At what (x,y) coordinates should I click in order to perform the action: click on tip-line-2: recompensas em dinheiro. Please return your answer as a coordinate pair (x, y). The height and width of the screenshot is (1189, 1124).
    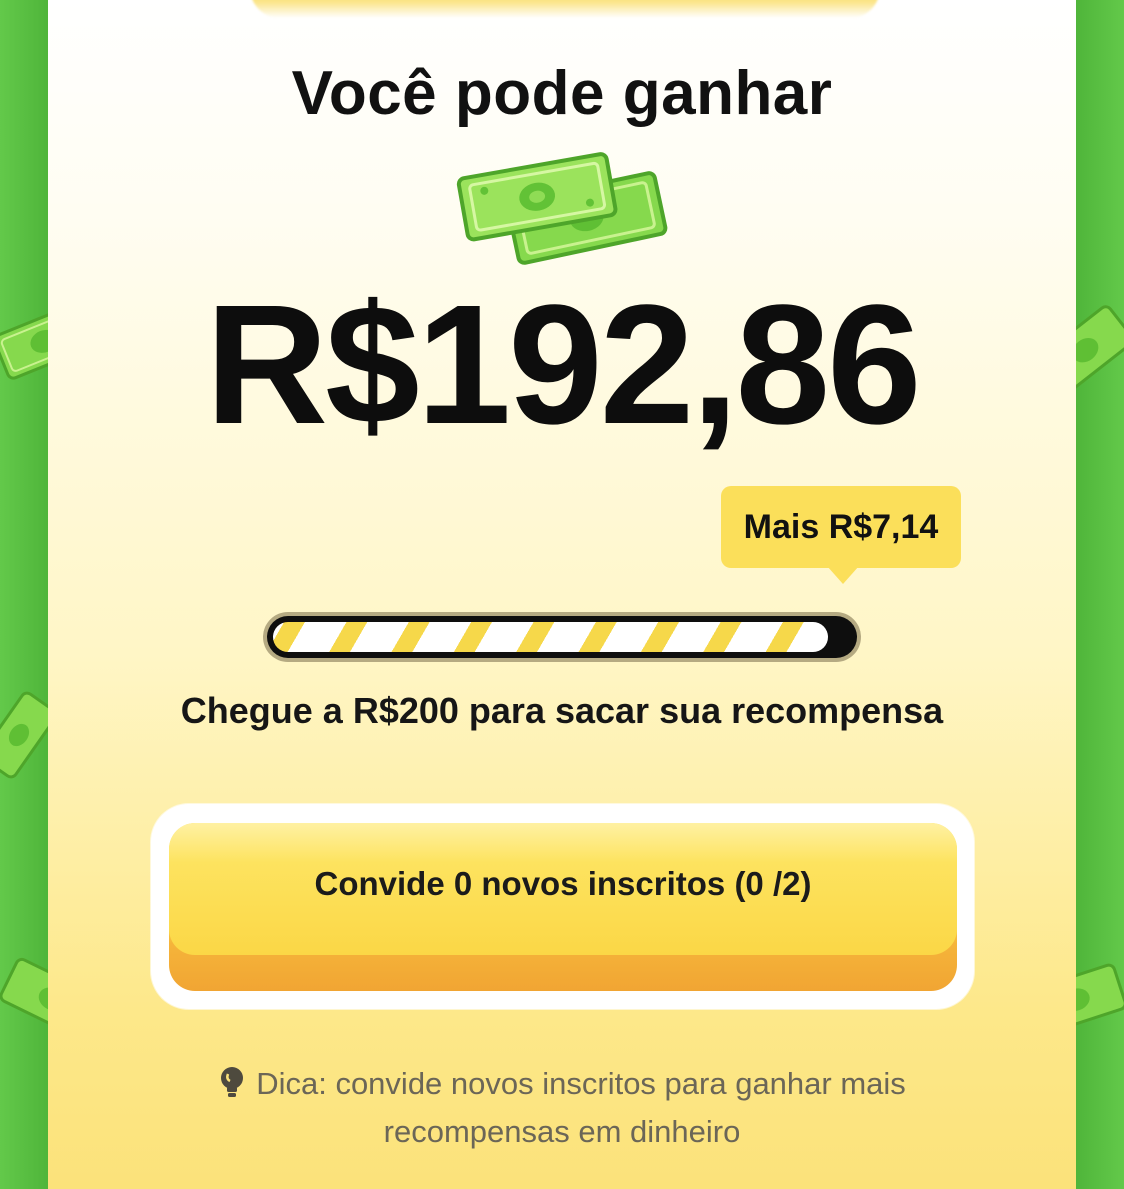
    Looking at the image, I should click on (562, 1131).